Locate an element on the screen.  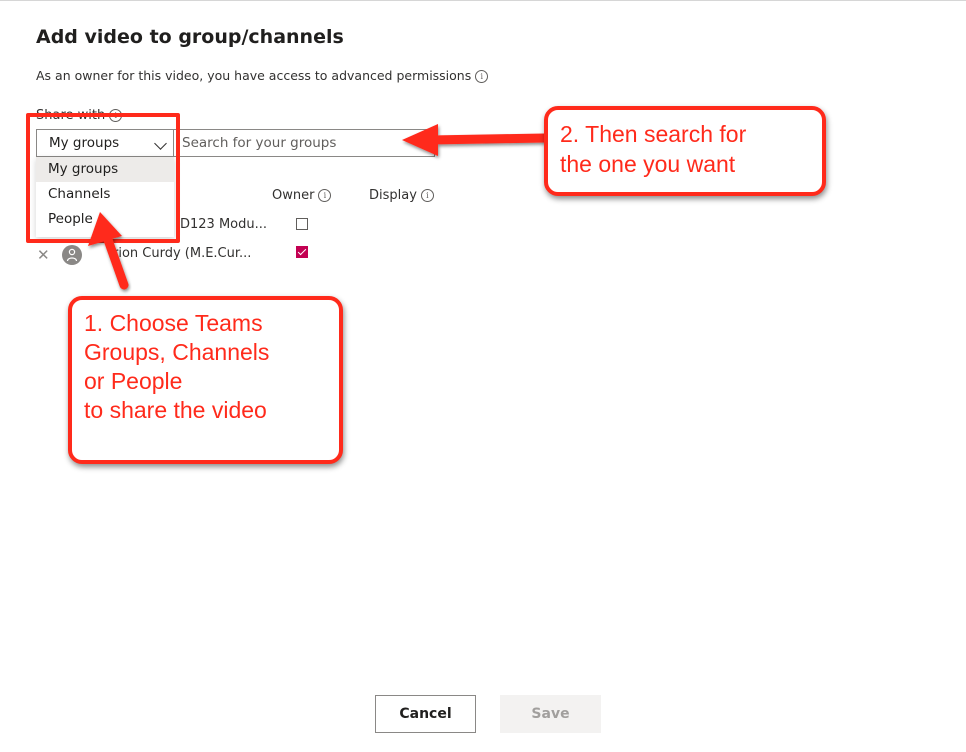
save-button: Save is located at coordinates (550, 714).